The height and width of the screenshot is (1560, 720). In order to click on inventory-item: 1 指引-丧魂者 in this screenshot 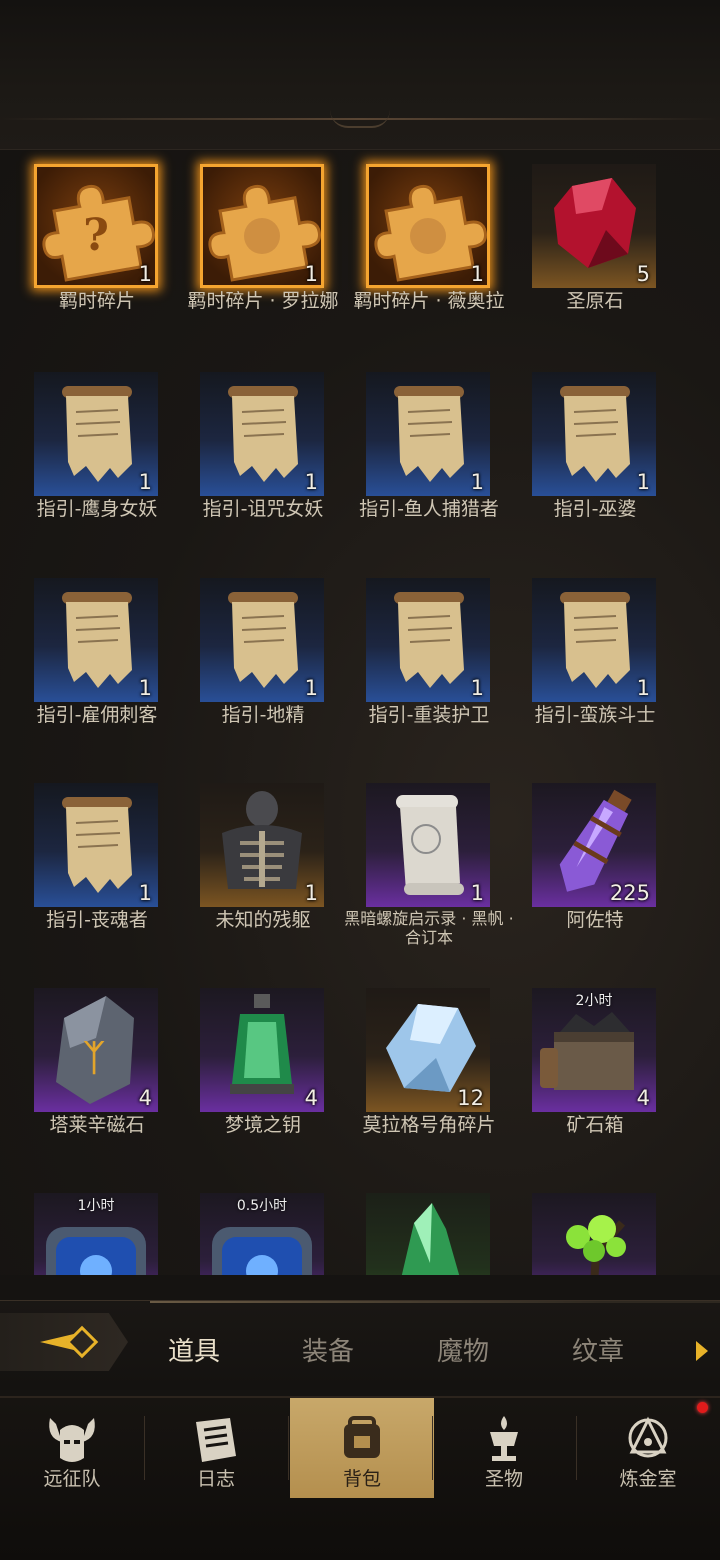, I will do `click(97, 864)`.